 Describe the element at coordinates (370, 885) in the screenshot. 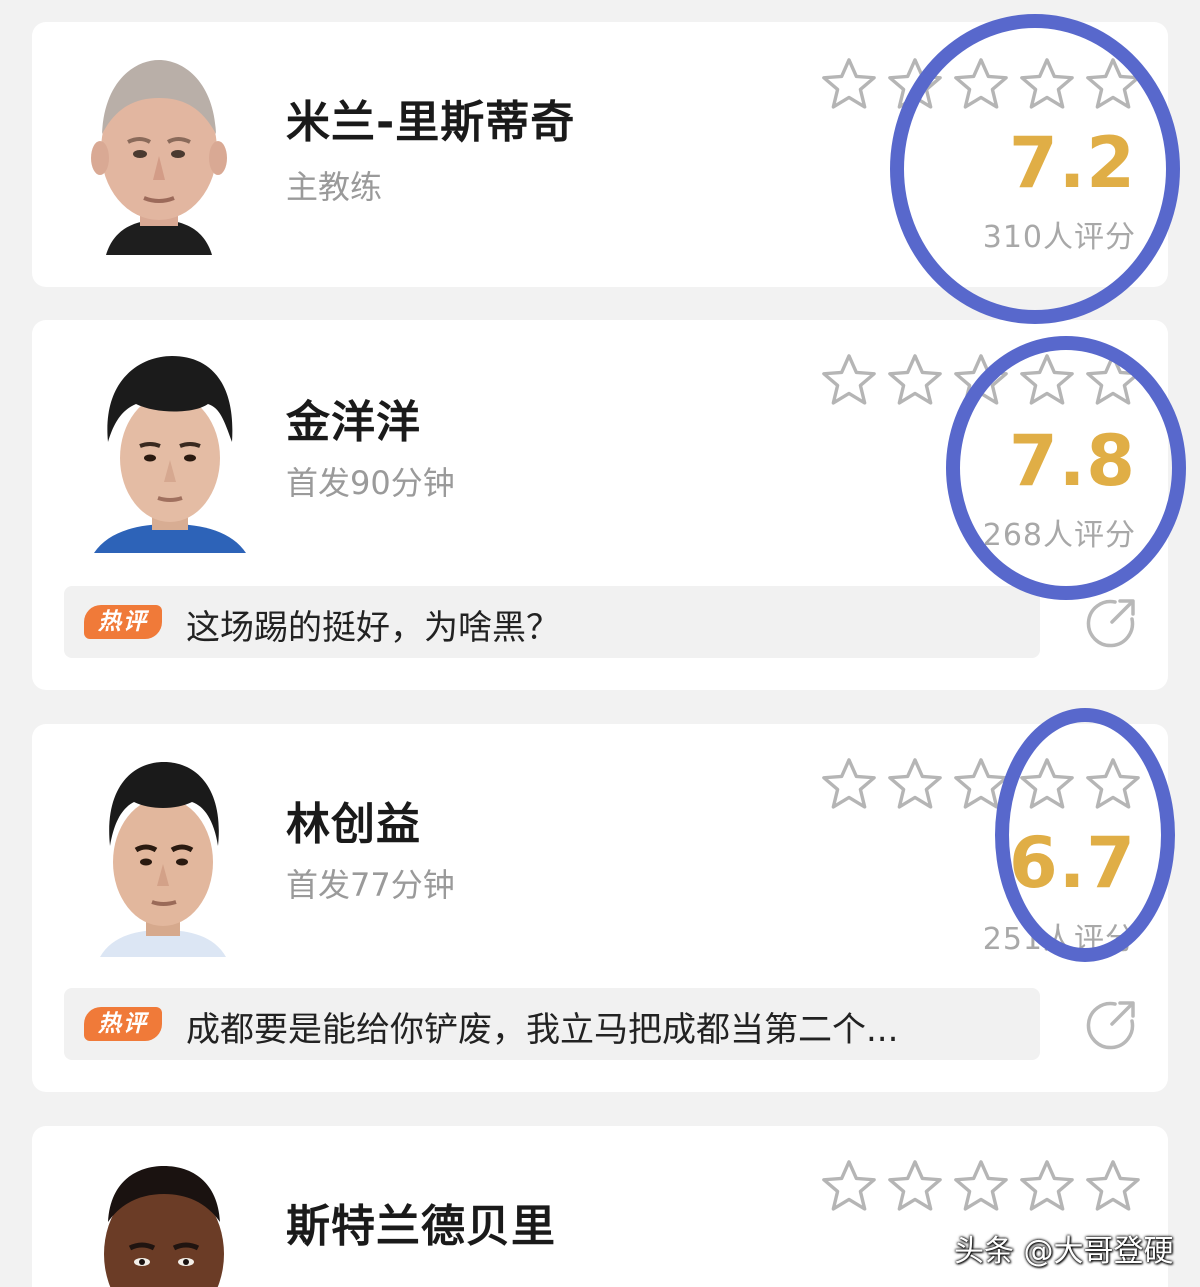

I see `play-time: 首发77分钟` at that location.